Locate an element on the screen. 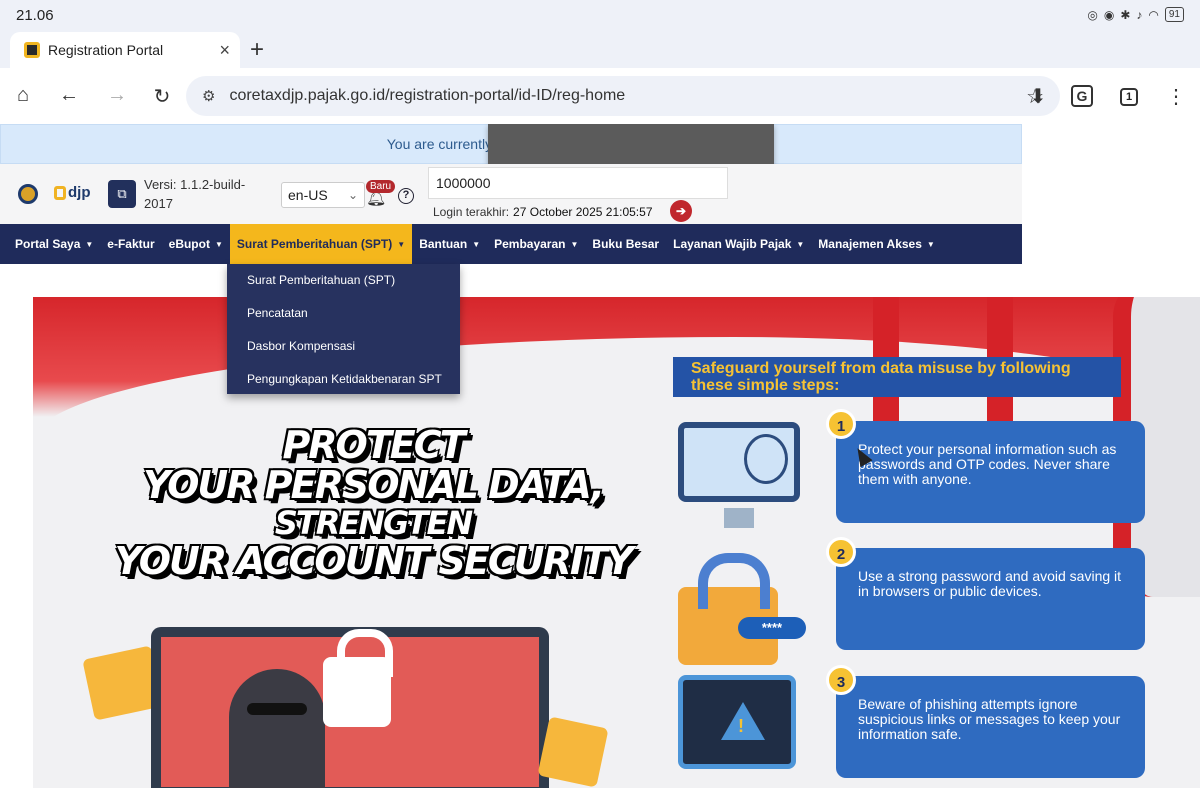 This screenshot has width=1200, height=788. copy-icon: ⧉ is located at coordinates (122, 194).